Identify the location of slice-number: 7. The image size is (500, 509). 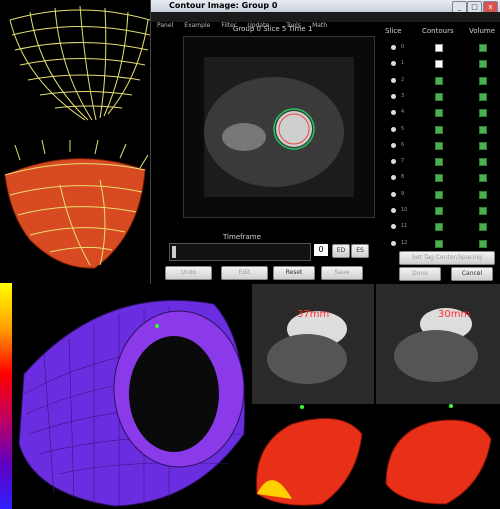
(403, 161).